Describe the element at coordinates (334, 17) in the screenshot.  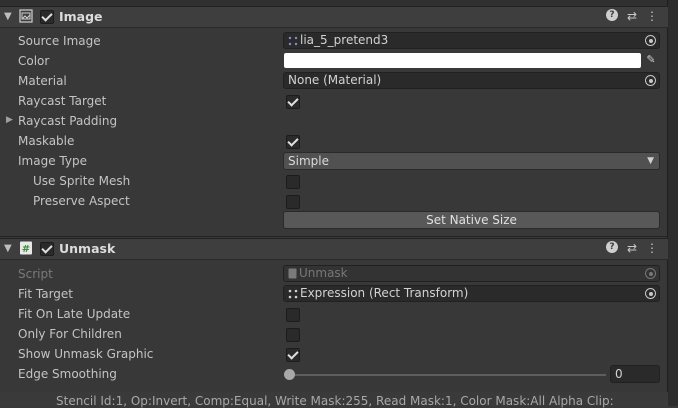
I see `image-component-header: ▼ Image ? ⇄ ⋮` at that location.